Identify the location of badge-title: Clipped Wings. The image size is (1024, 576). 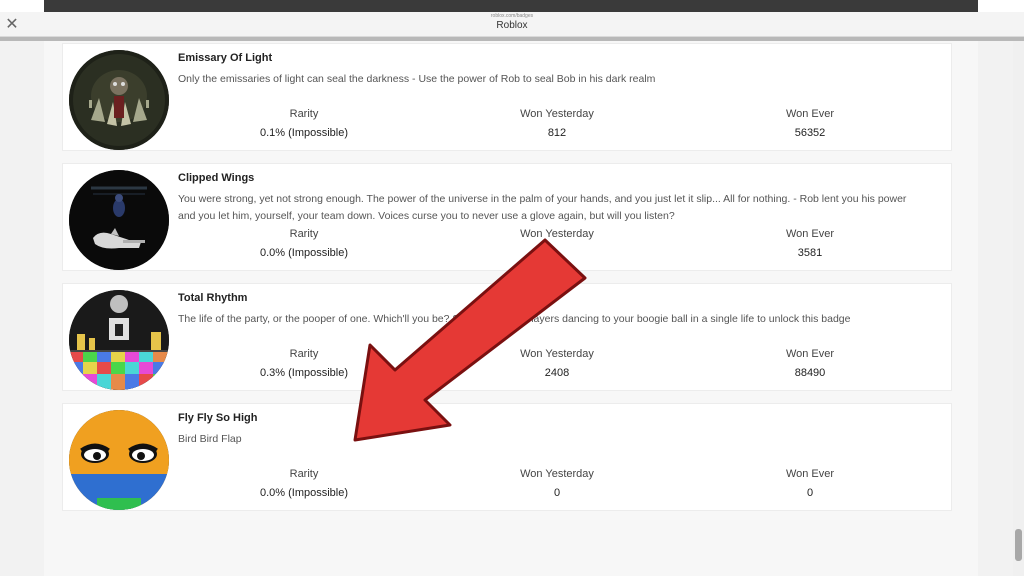
(216, 178).